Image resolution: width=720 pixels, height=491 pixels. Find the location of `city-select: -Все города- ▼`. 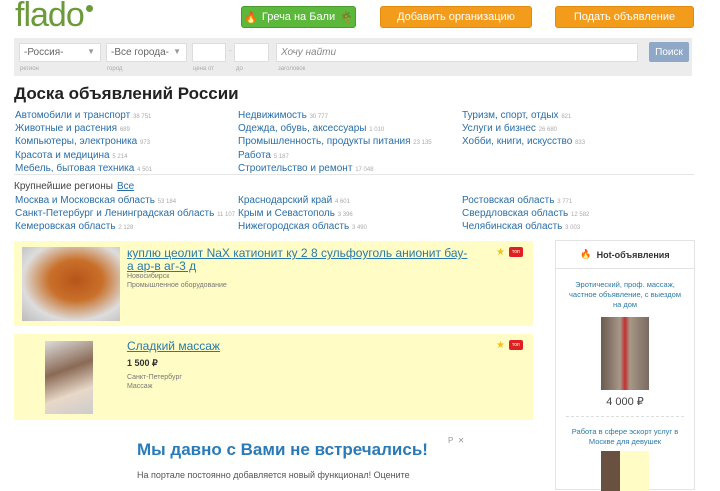

city-select: -Все города- ▼ is located at coordinates (146, 52).